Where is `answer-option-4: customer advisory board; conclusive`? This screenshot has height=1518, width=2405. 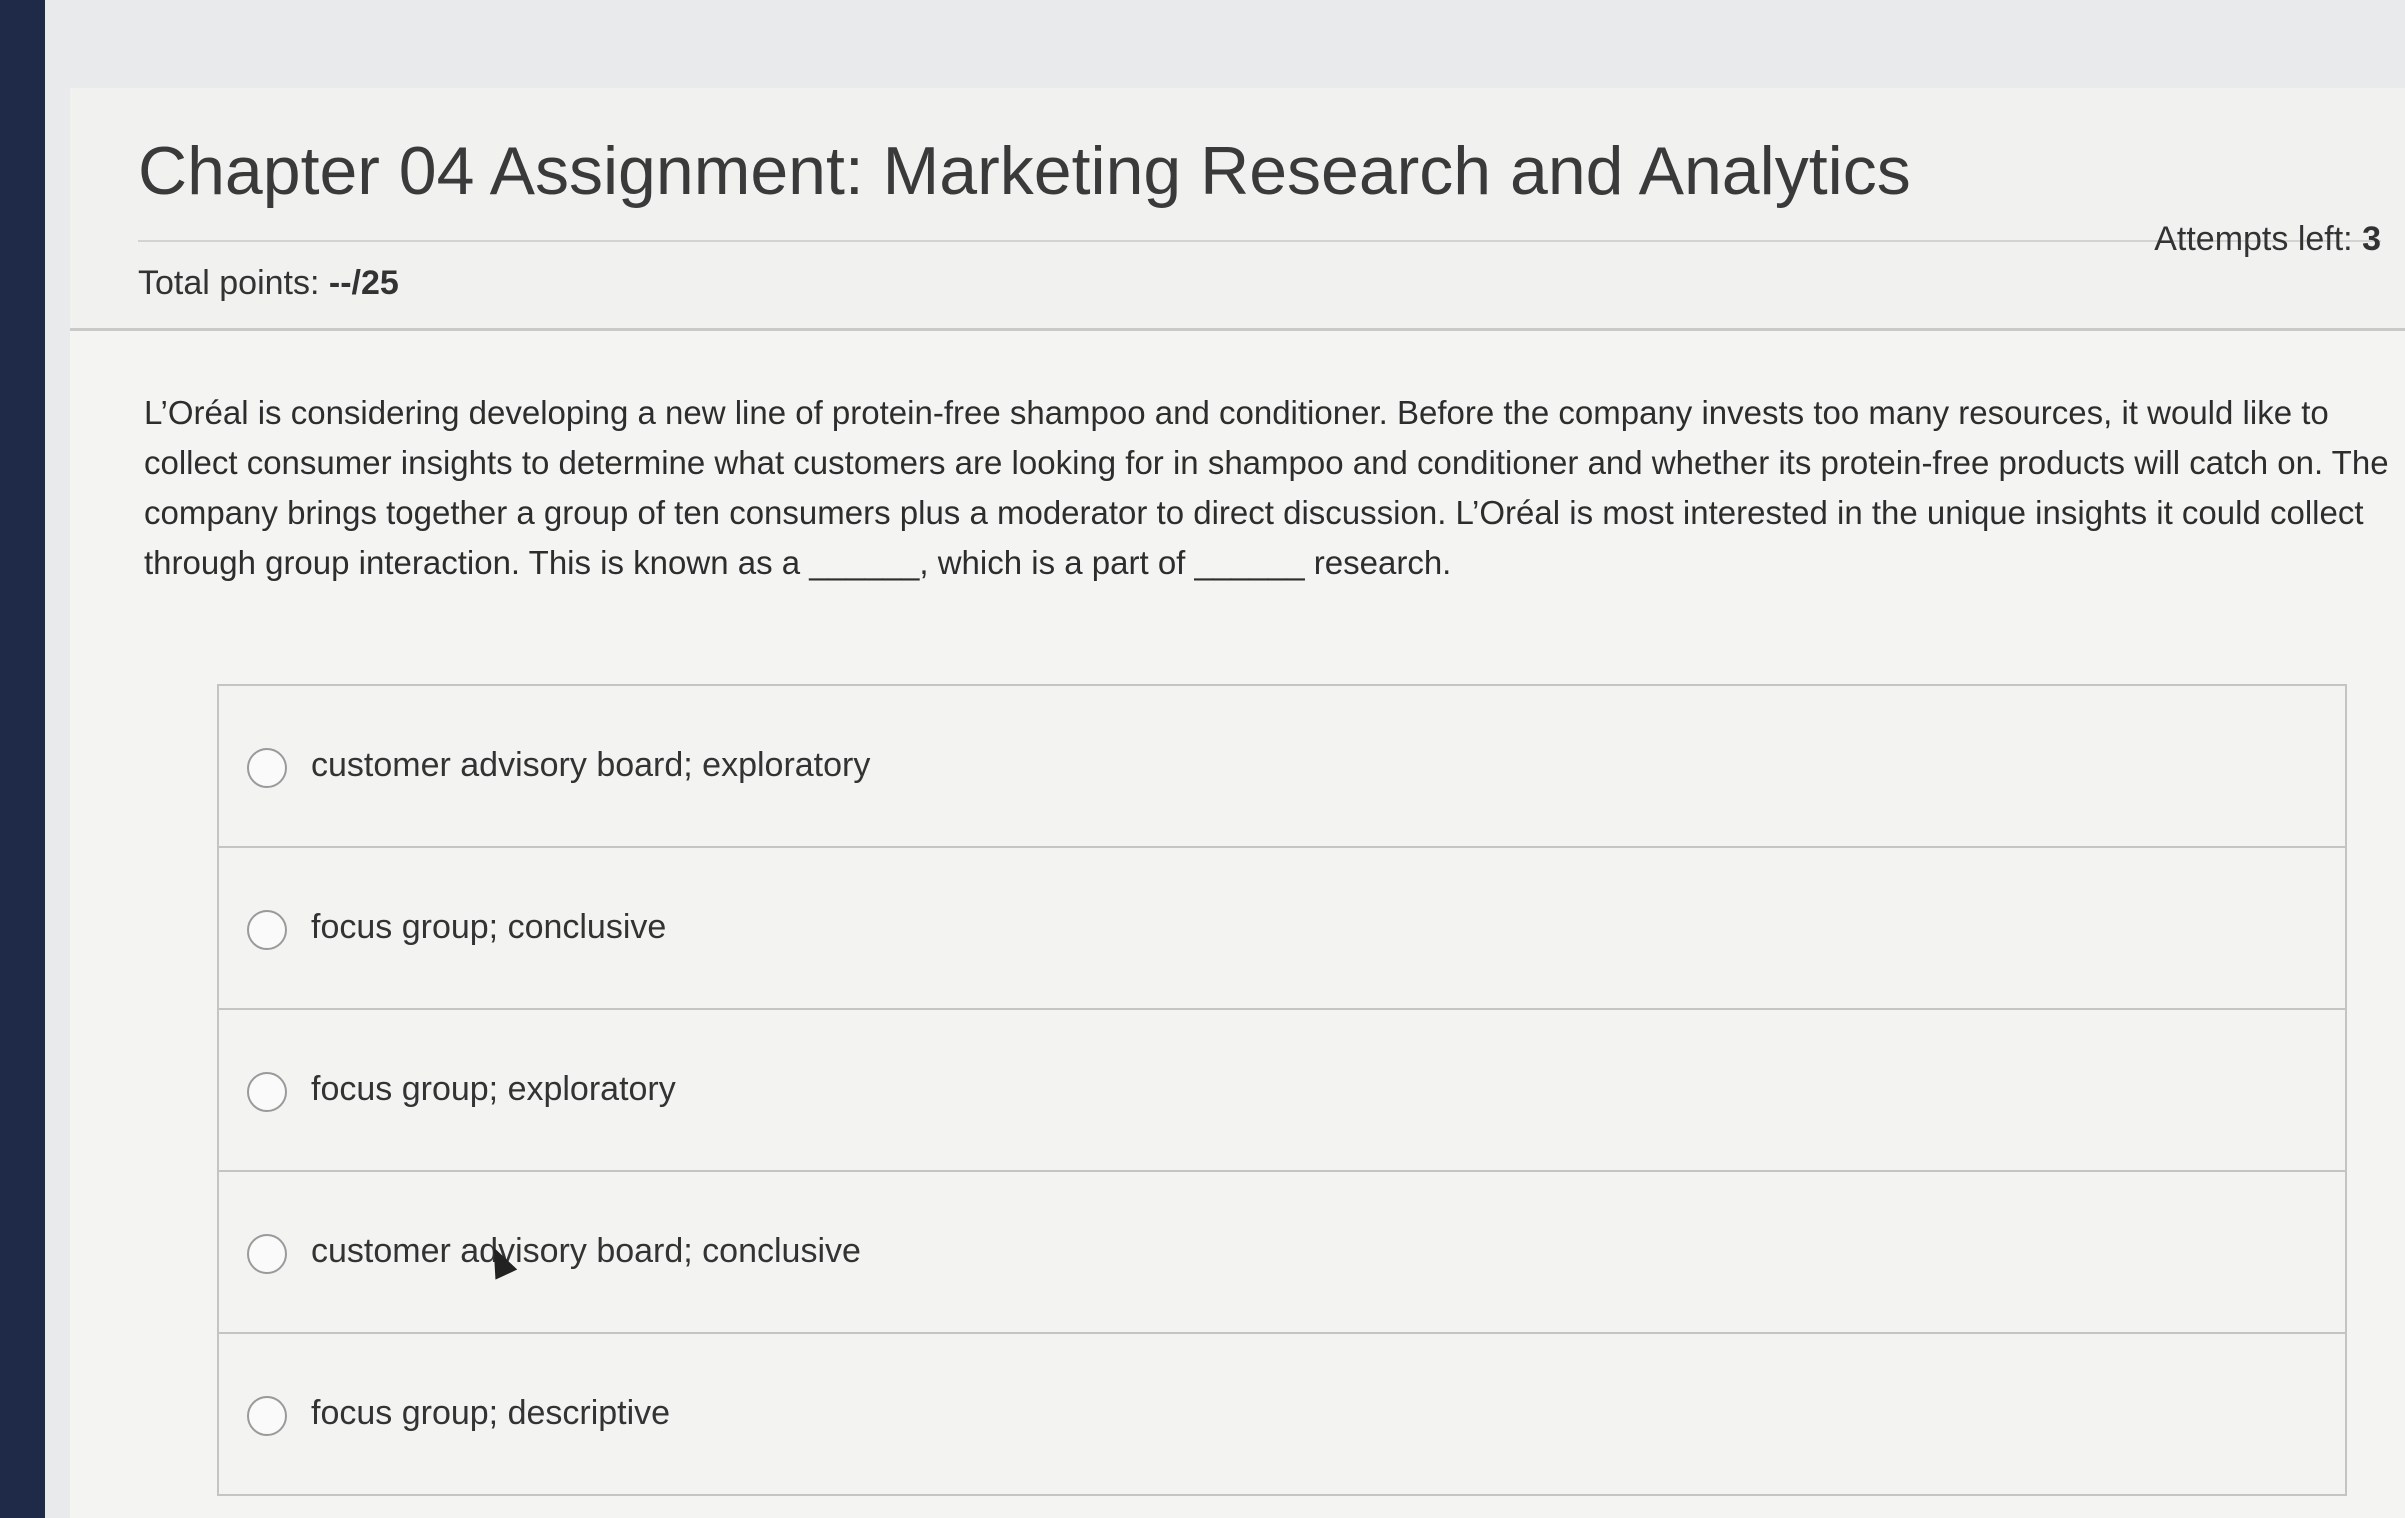
answer-option-4: customer advisory board; conclusive is located at coordinates (1282, 1252).